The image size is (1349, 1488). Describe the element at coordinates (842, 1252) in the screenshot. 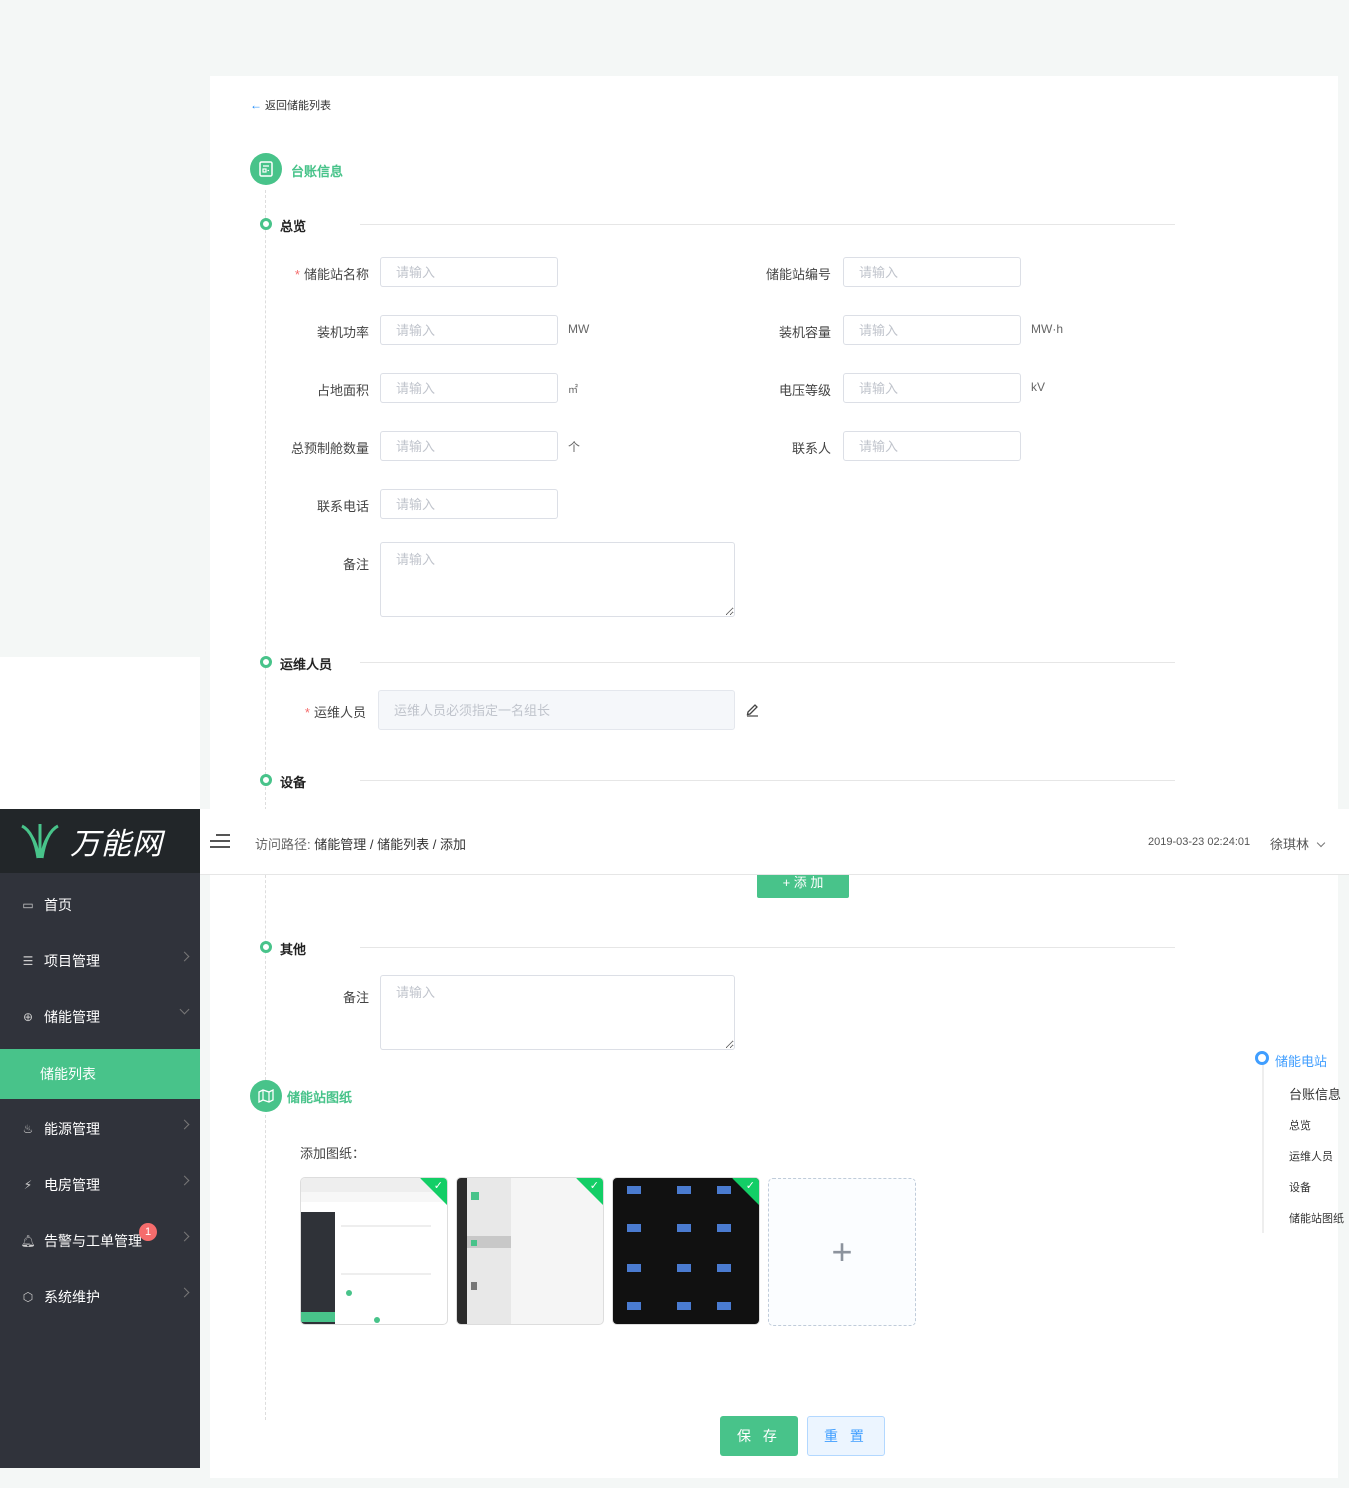

I see `upload-drawing-button: +` at that location.